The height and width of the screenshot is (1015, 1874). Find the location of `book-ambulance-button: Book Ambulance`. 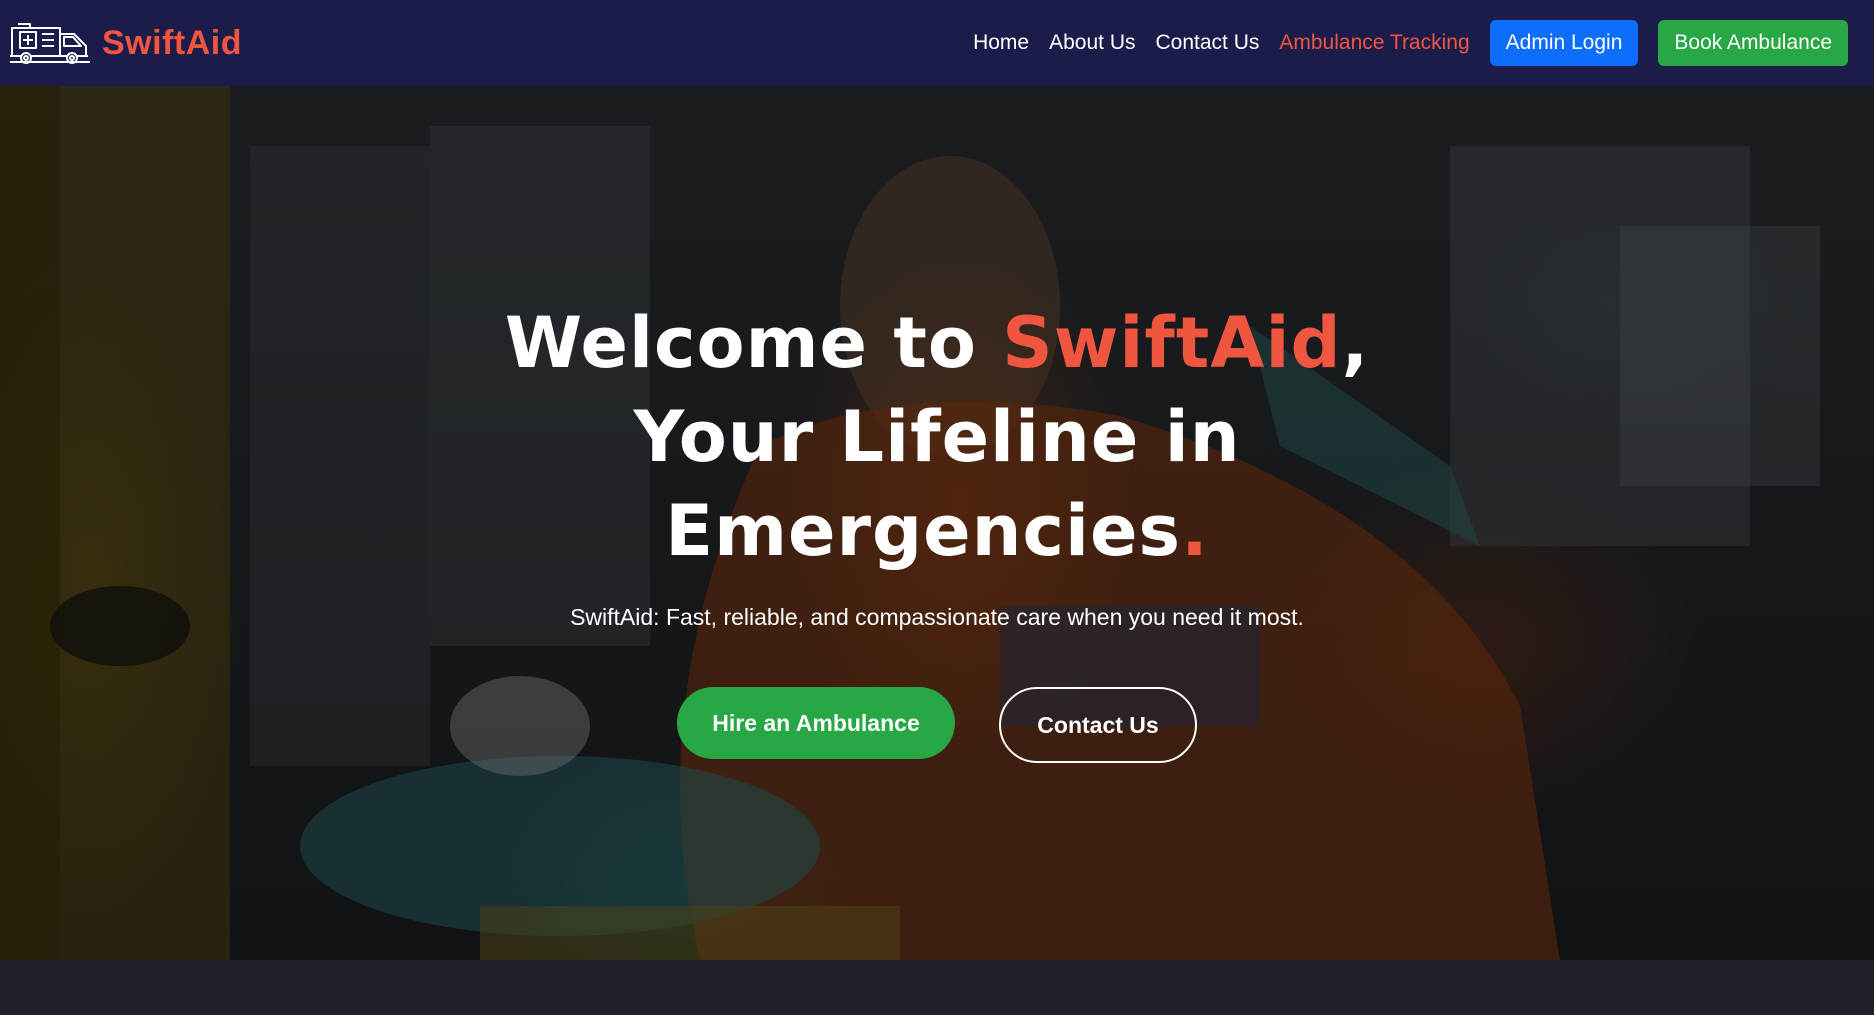

book-ambulance-button: Book Ambulance is located at coordinates (1753, 43).